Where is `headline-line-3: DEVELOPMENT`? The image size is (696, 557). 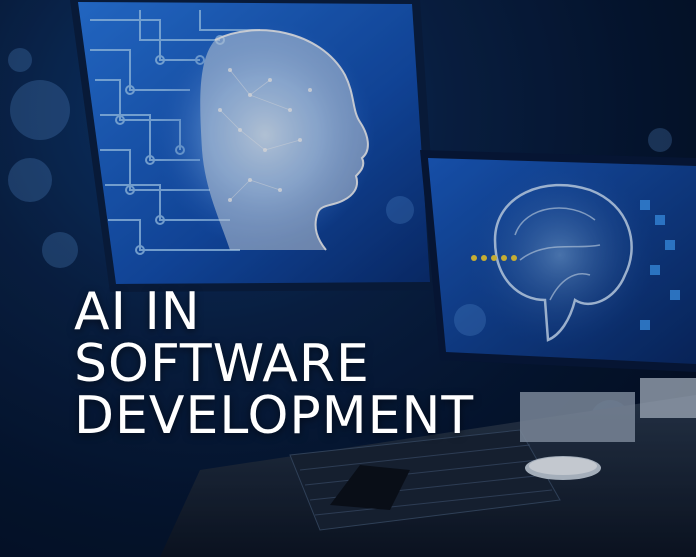 headline-line-3: DEVELOPMENT is located at coordinates (274, 416).